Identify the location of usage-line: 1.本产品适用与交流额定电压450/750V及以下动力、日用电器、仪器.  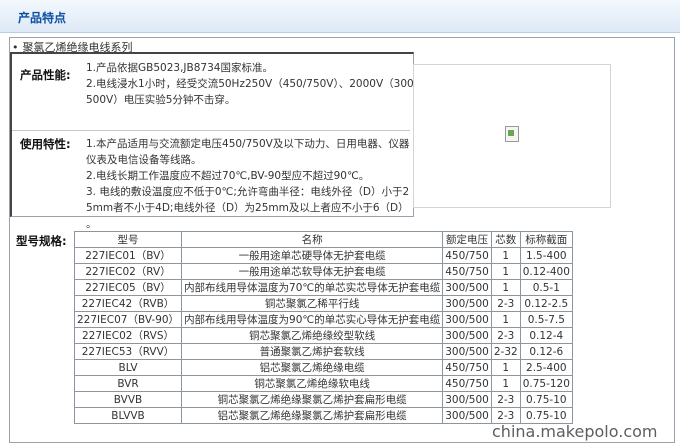
(248, 144).